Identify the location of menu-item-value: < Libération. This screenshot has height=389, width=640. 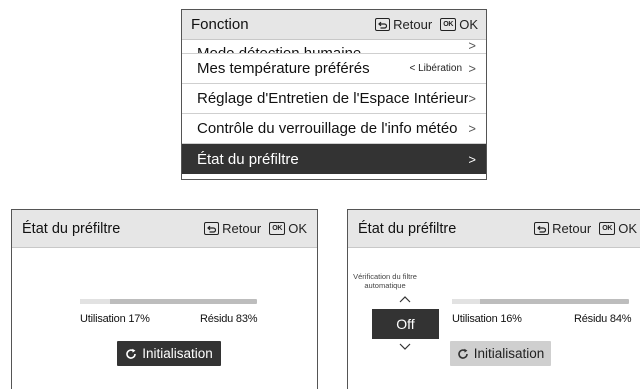
(435, 68).